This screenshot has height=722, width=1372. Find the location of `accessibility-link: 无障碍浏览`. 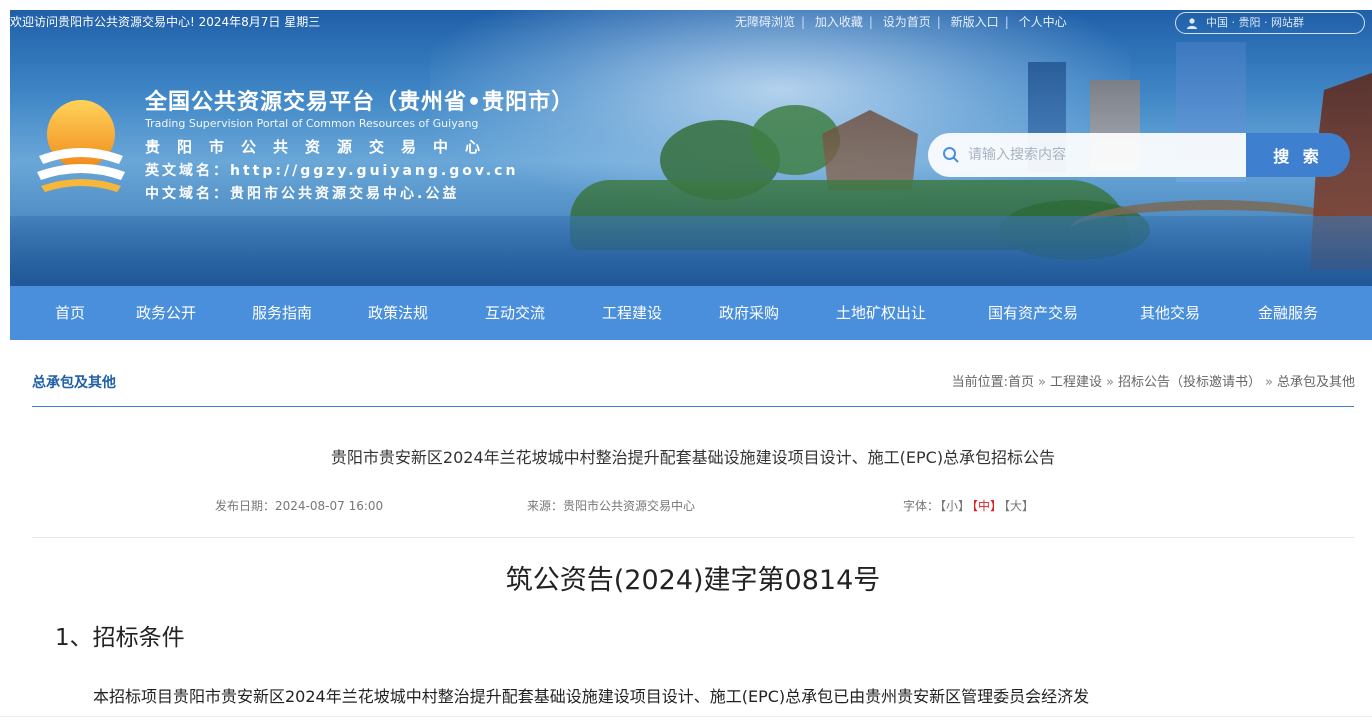

accessibility-link: 无障碍浏览 is located at coordinates (765, 22).